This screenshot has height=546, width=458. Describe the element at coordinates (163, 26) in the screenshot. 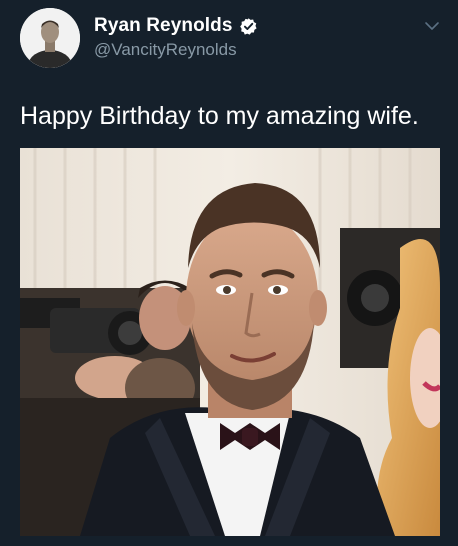

I see `author-display-name: Ryan Reynolds` at that location.